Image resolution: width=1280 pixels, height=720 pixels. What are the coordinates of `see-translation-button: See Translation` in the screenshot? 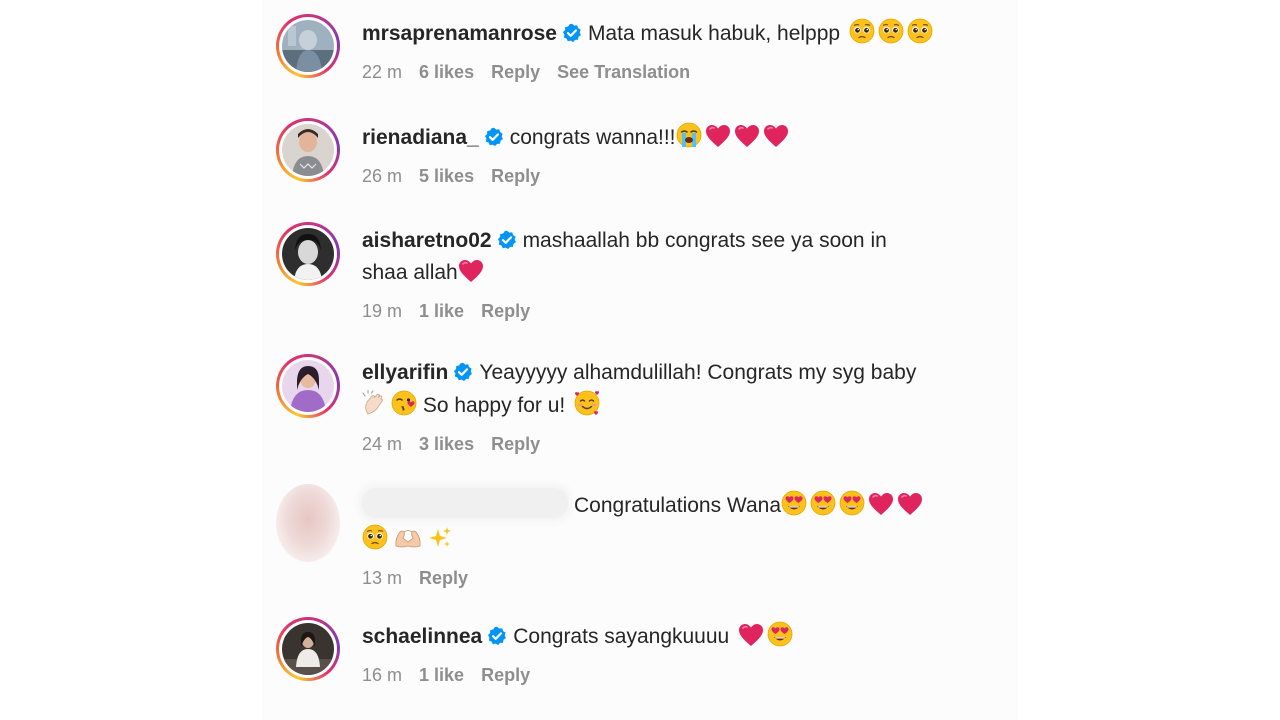 It's located at (623, 72).